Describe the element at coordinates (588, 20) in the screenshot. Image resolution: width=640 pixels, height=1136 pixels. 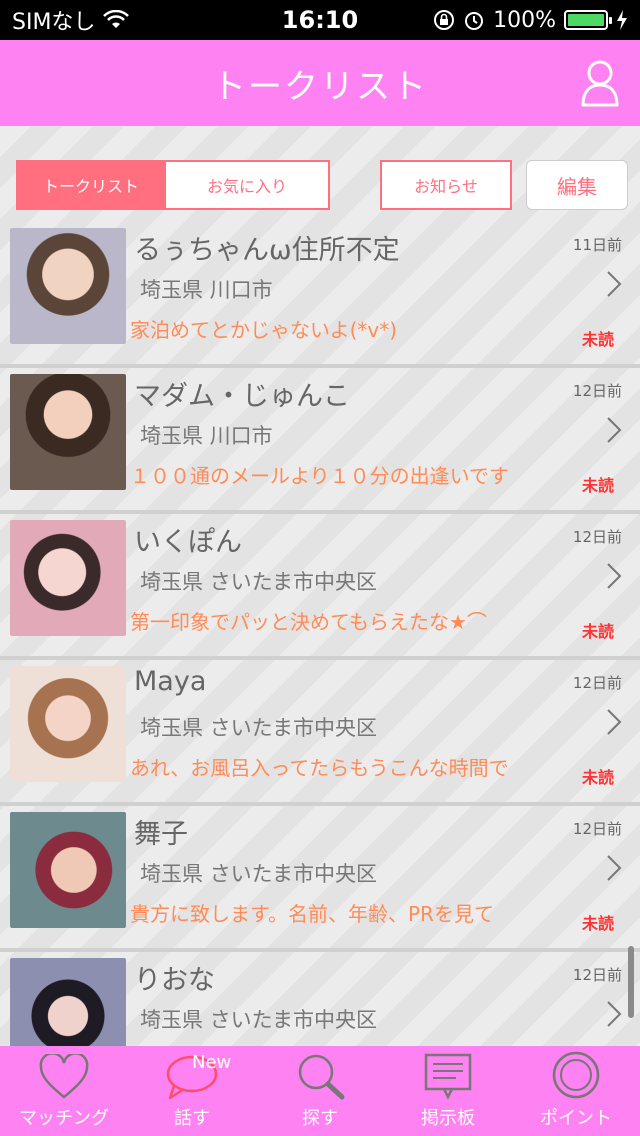
I see `battery-icon` at that location.